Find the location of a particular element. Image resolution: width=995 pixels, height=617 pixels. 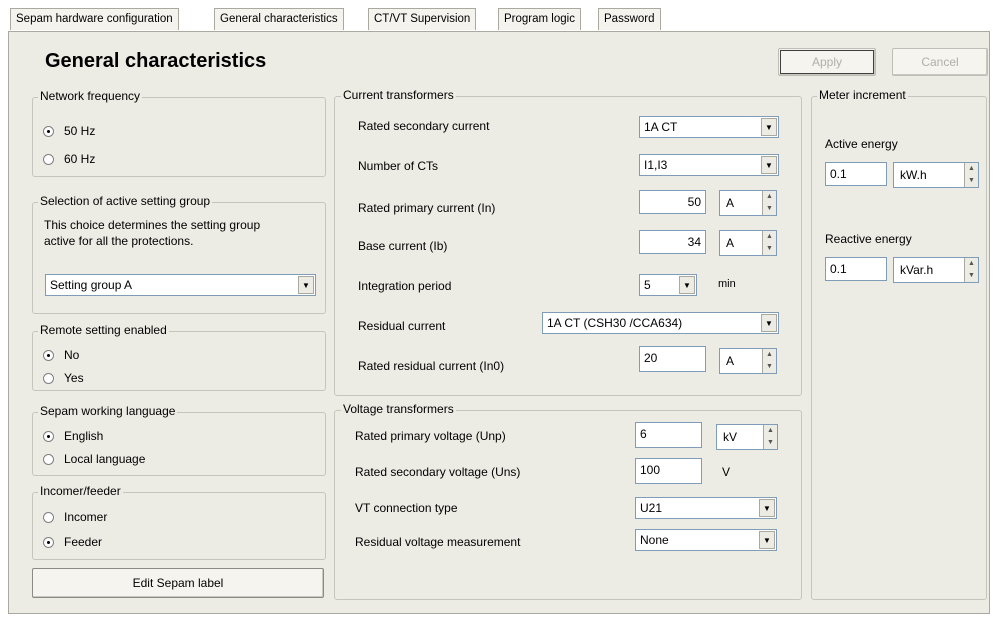

radio-incomer is located at coordinates (48, 517).